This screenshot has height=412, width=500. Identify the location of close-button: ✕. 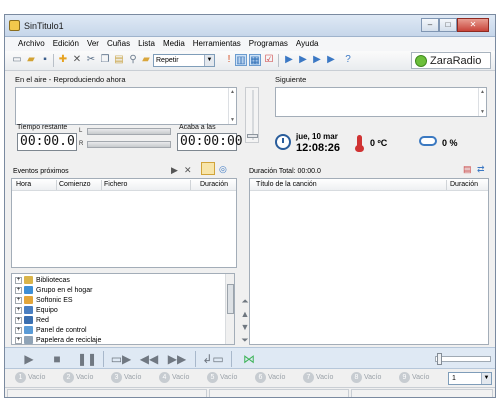
(473, 25).